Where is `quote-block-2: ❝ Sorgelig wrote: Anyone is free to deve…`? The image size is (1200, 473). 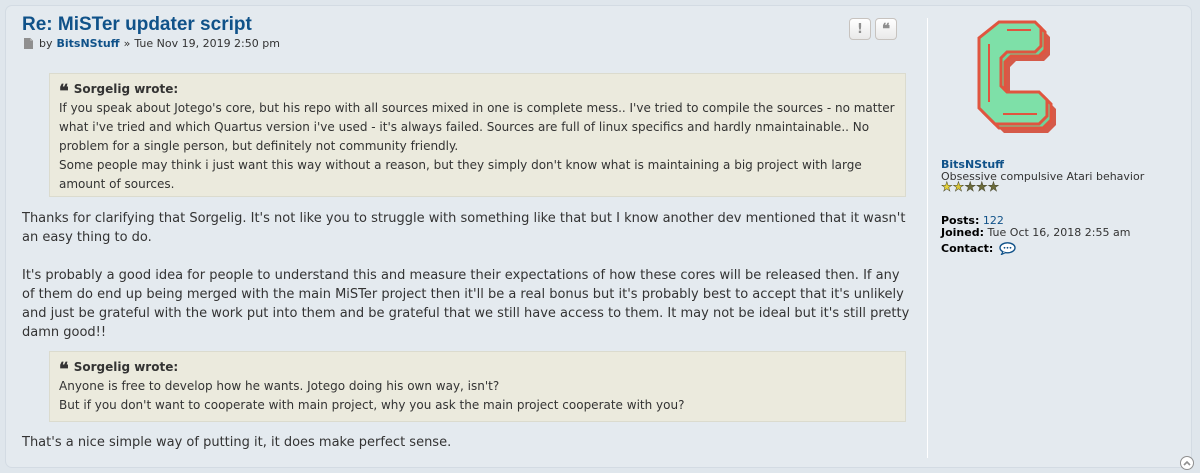
quote-block-2: ❝ Sorgelig wrote: Anyone is free to deve… is located at coordinates (477, 386).